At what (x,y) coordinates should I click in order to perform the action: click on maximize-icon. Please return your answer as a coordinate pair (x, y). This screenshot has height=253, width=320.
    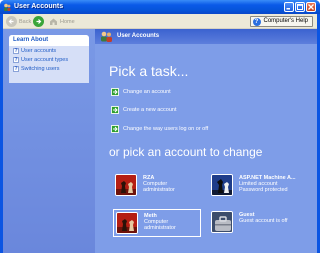
    Looking at the image, I should click on (300, 7).